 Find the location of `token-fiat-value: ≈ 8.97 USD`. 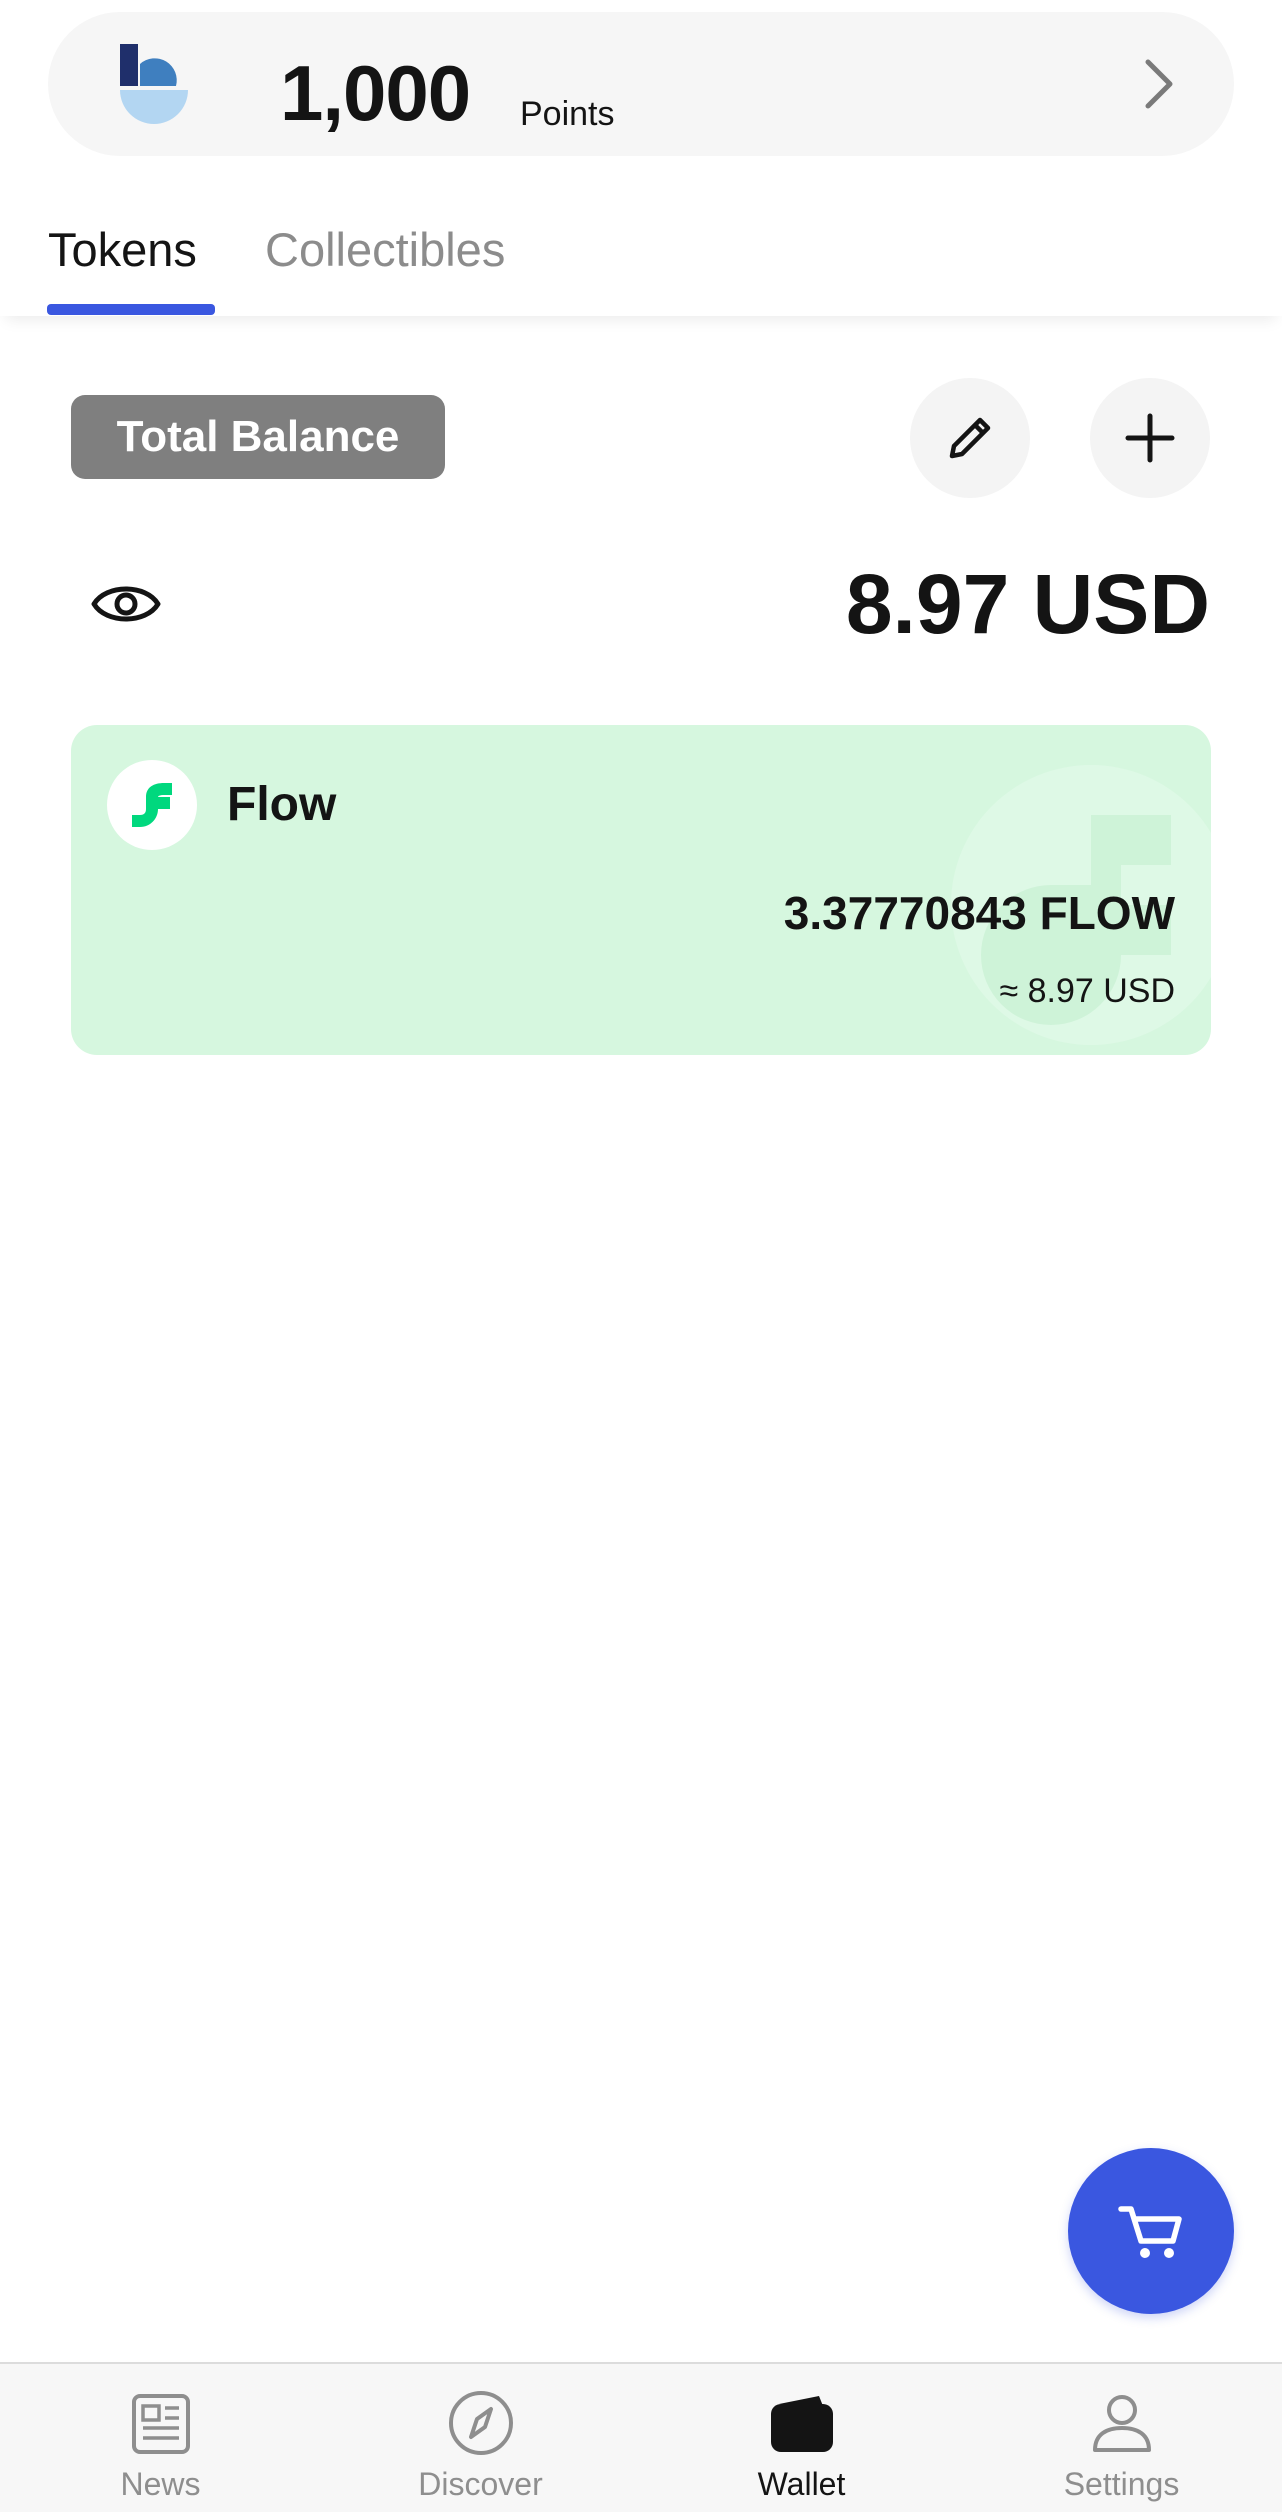

token-fiat-value: ≈ 8.97 USD is located at coordinates (1087, 991).